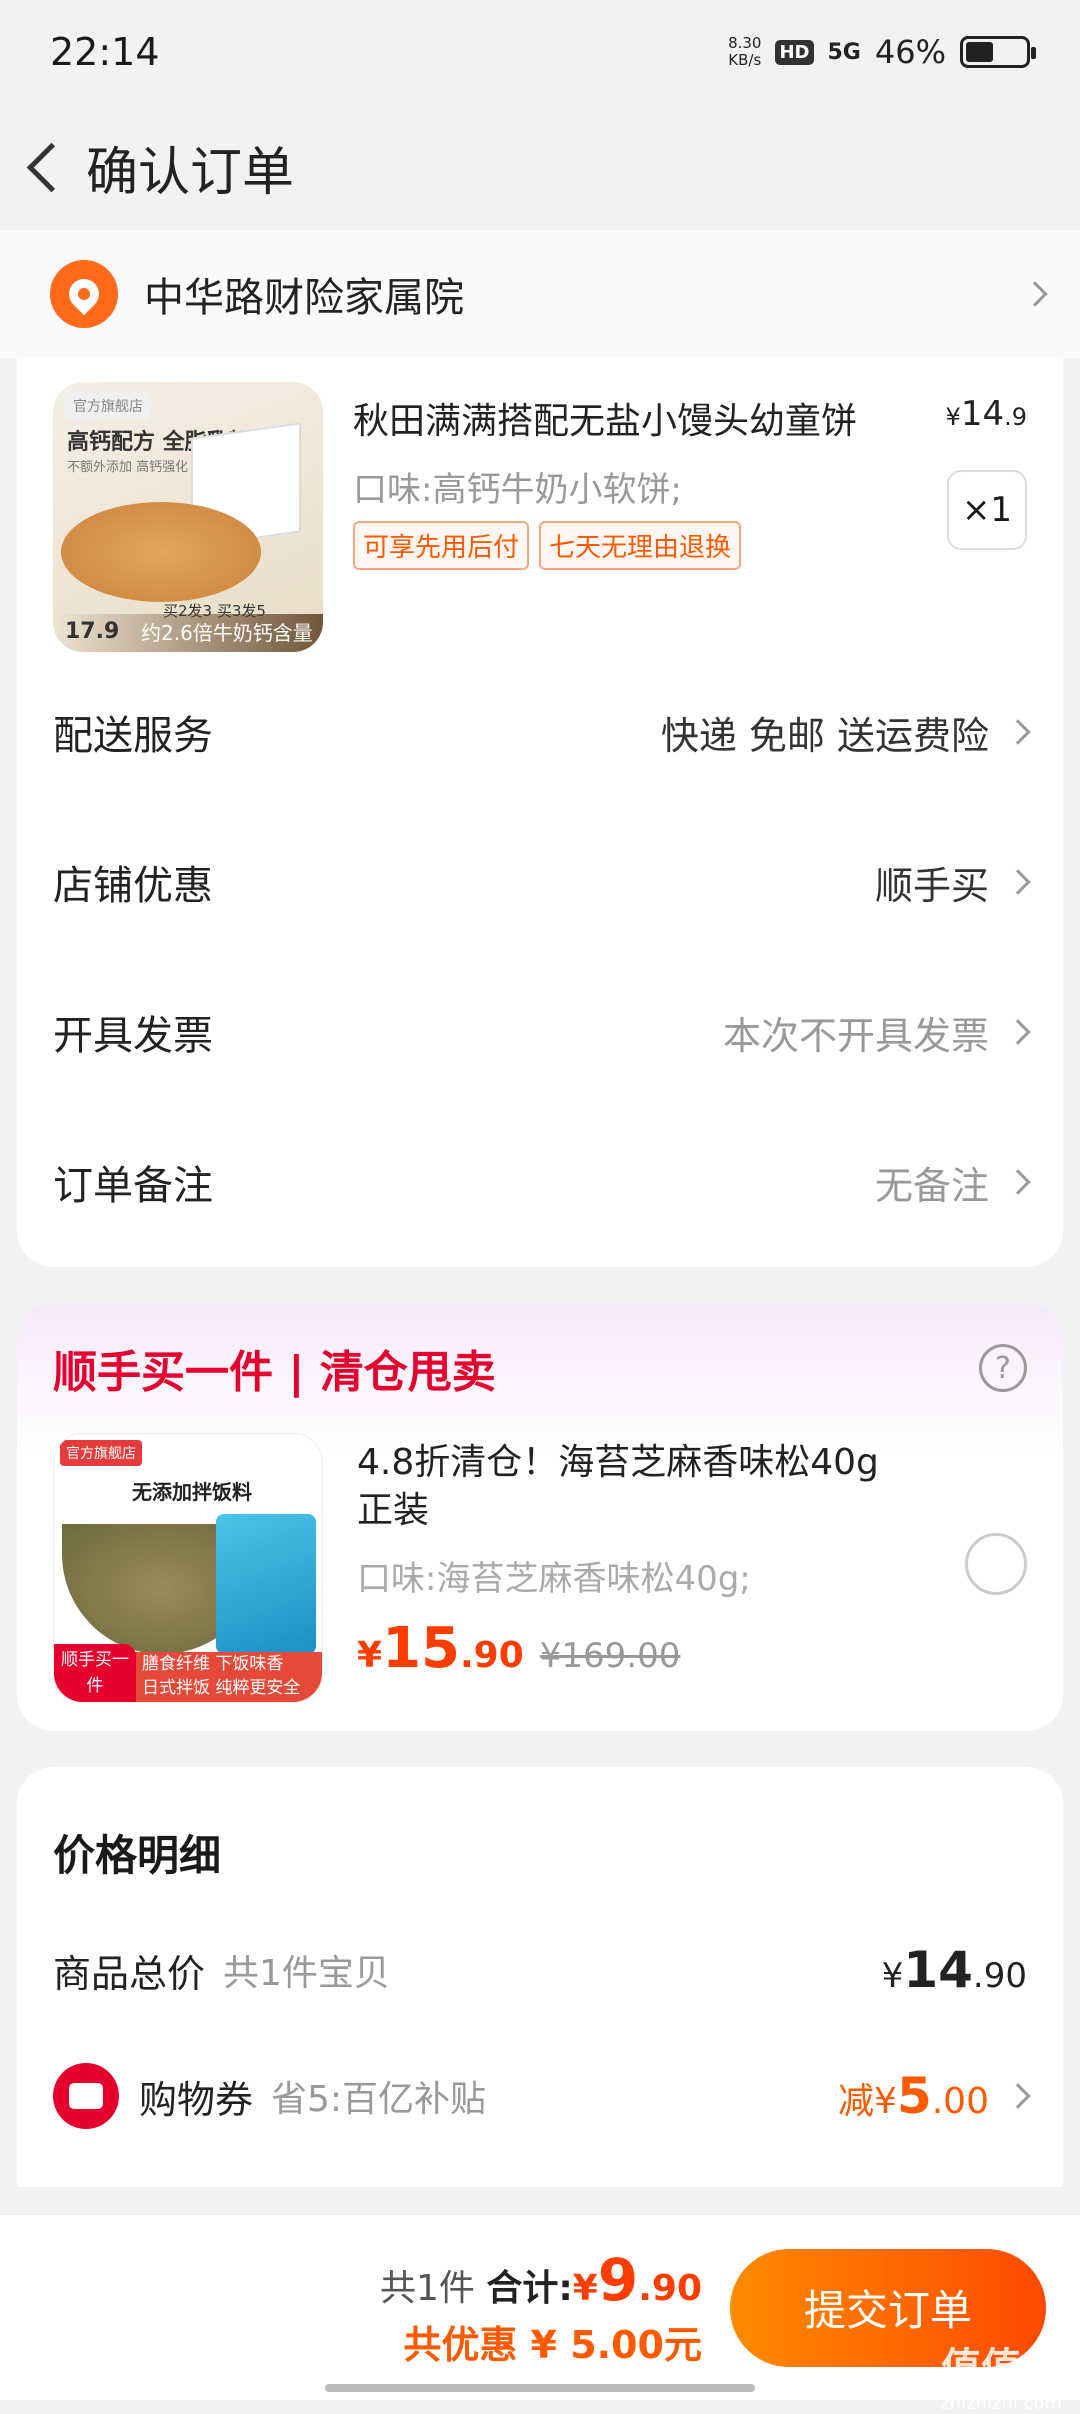  I want to click on coupon-discount: 减¥5.00, so click(934, 2096).